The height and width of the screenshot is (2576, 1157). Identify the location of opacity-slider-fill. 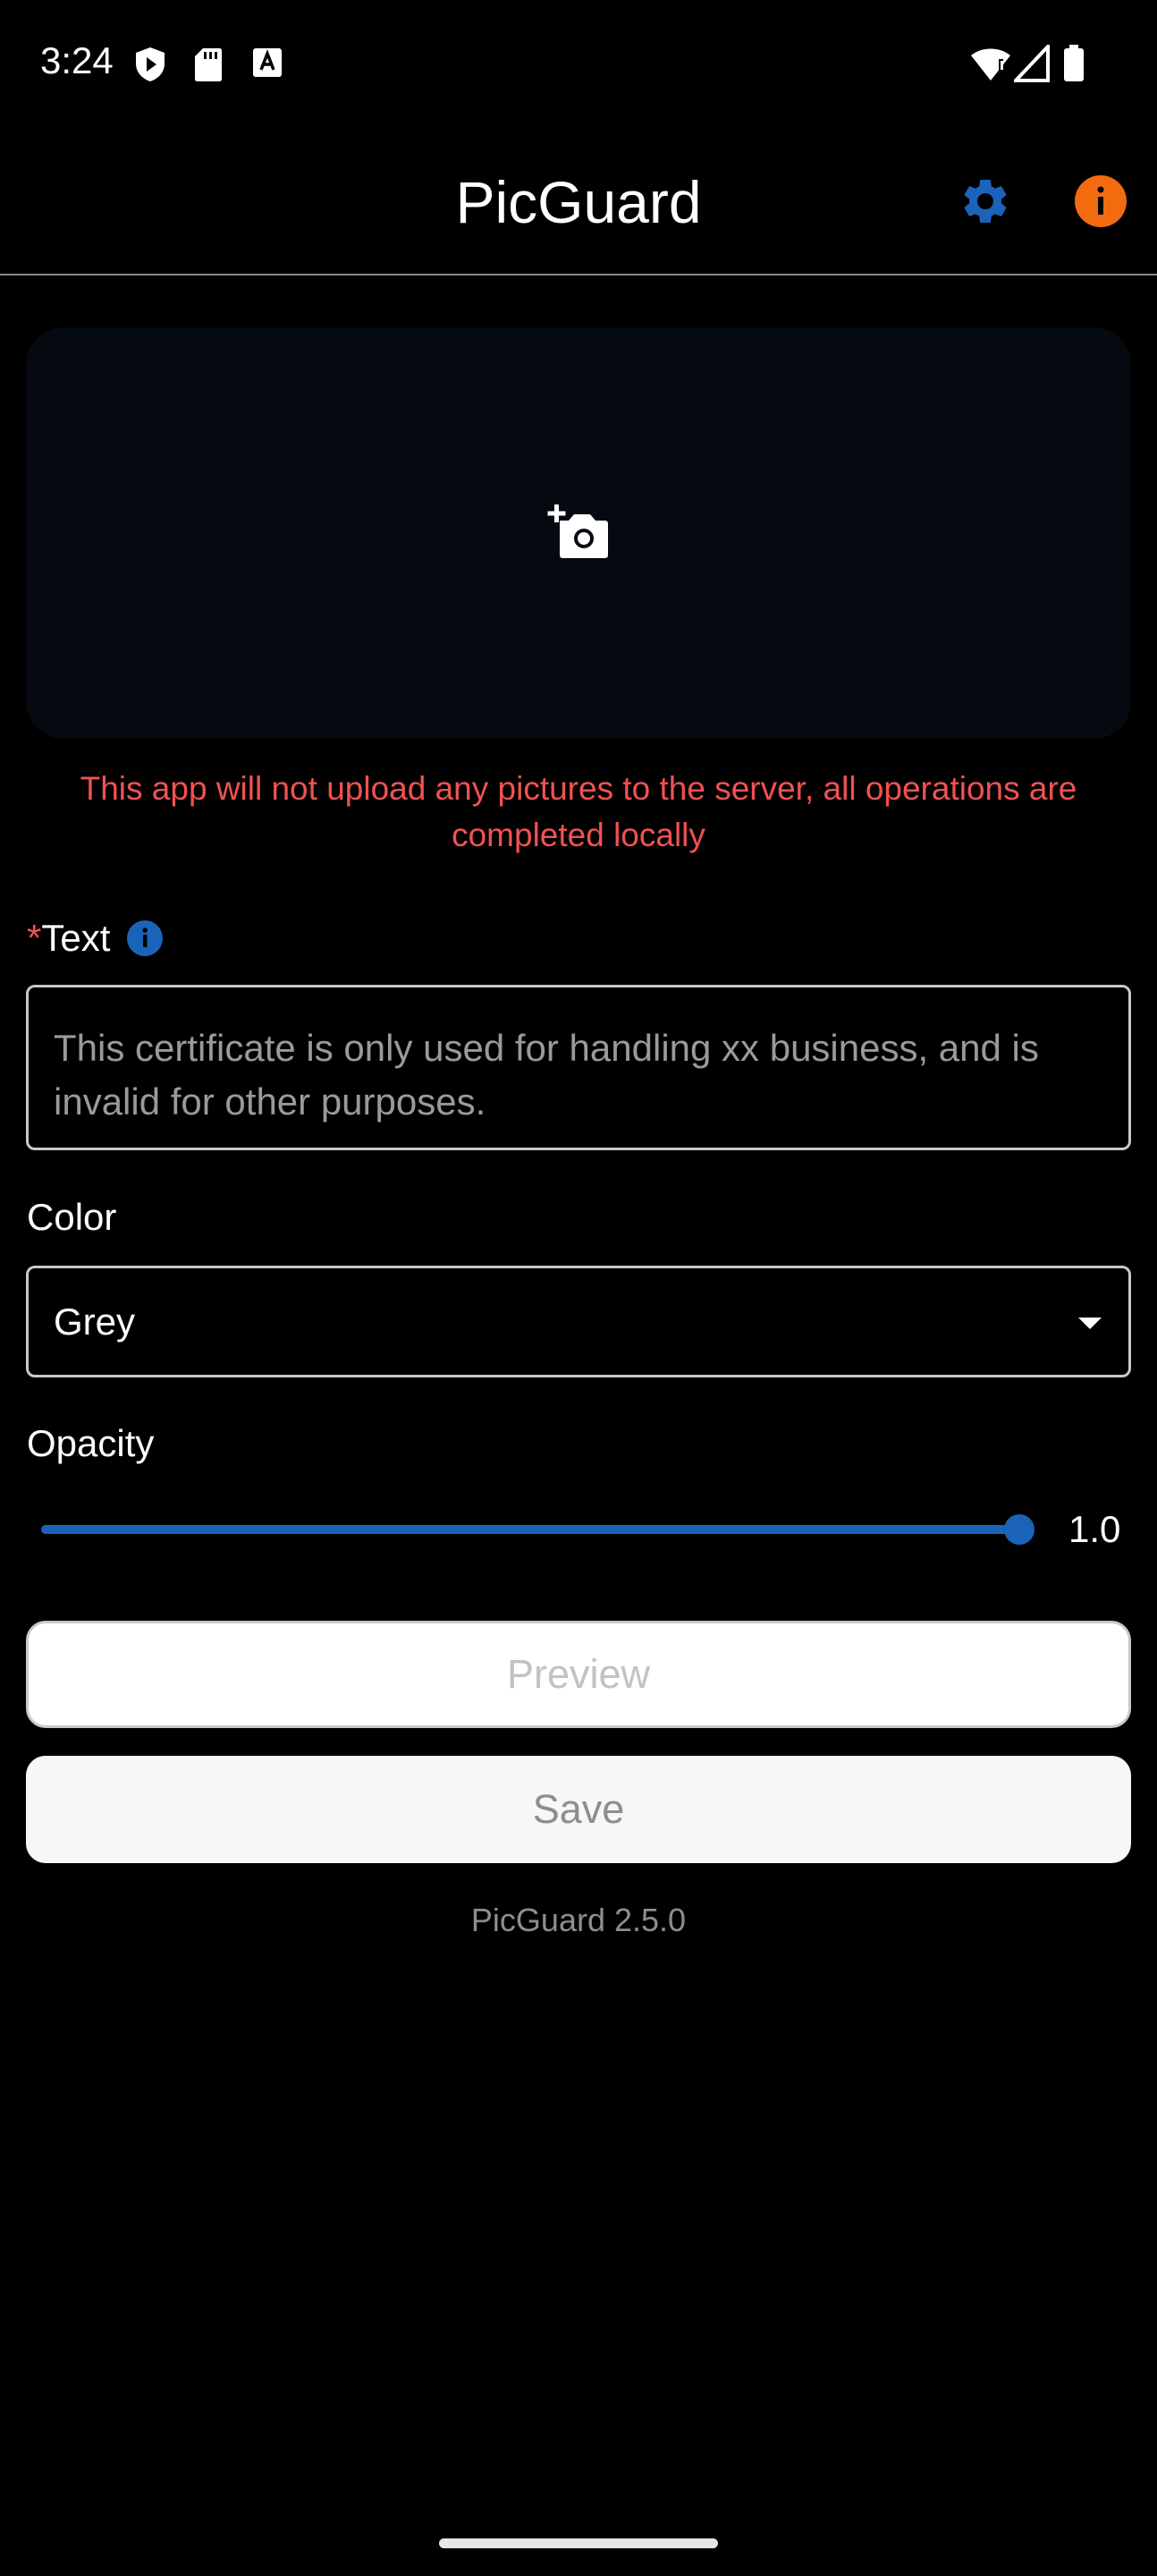
(537, 1529).